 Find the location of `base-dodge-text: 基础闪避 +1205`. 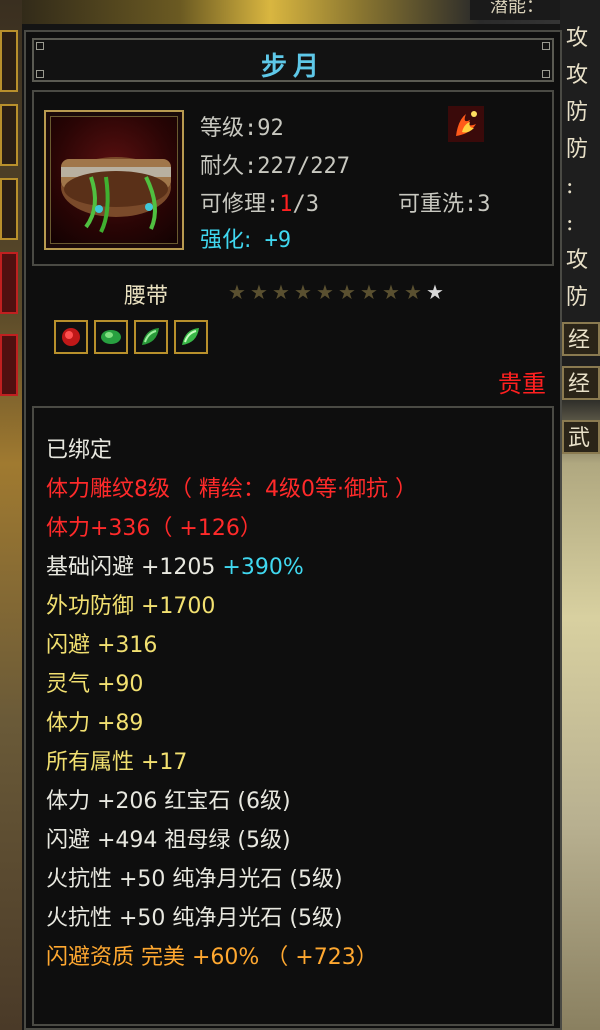

base-dodge-text: 基础闪避 +1205 is located at coordinates (131, 567).